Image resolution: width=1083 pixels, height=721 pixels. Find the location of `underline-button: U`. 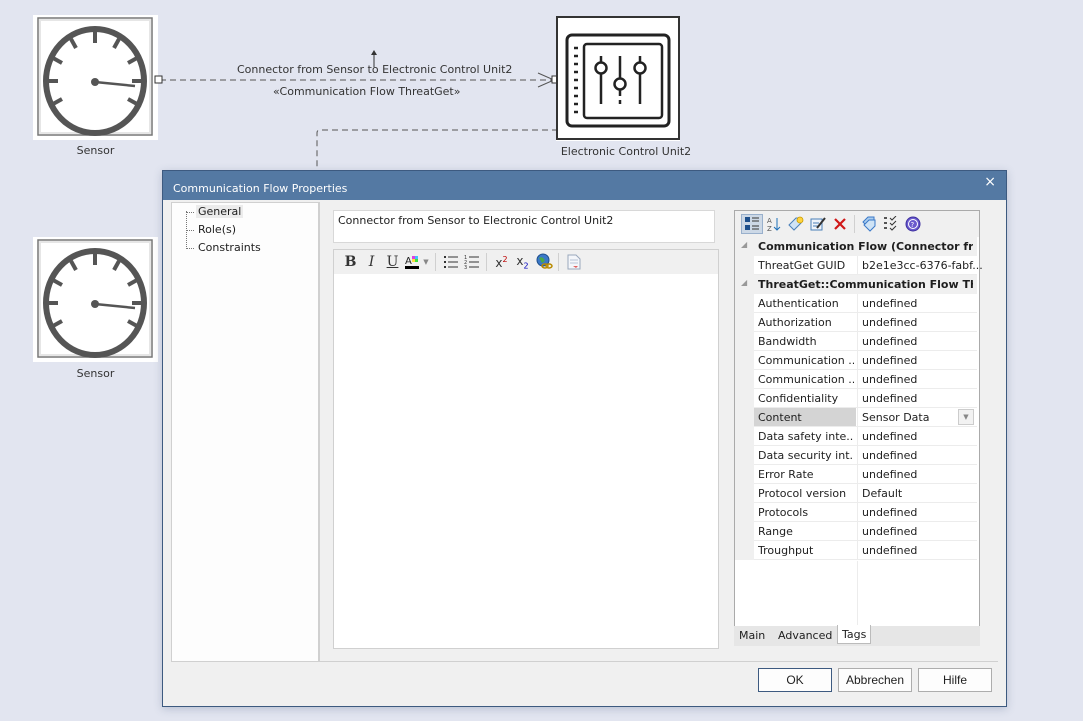

underline-button: U is located at coordinates (392, 262).